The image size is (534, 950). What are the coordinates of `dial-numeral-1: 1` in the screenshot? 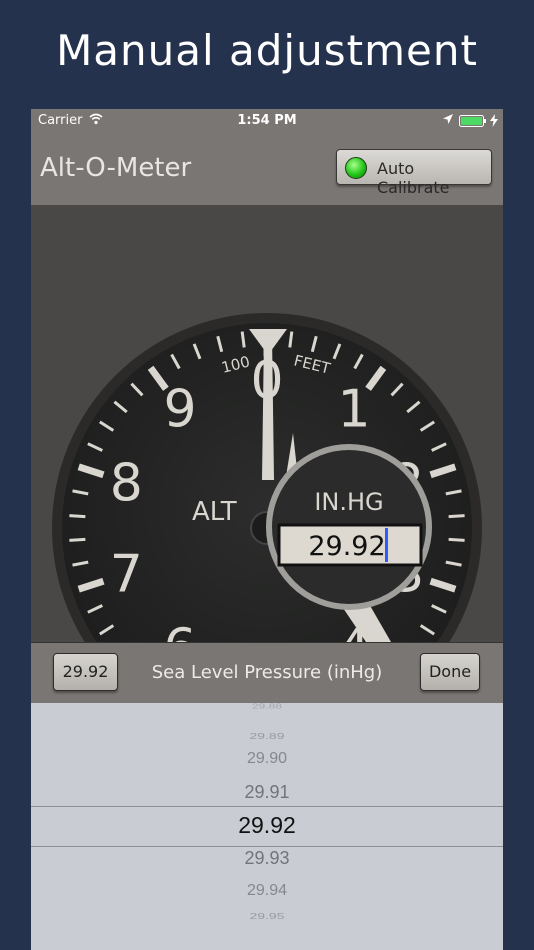 It's located at (353, 409).